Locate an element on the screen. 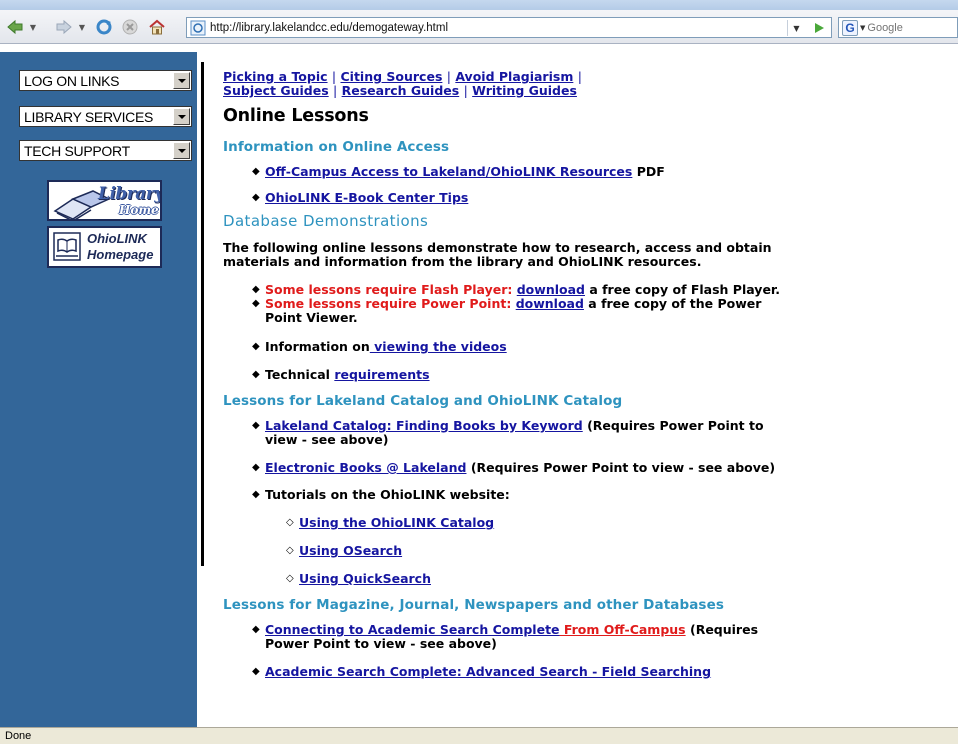  stop-button is located at coordinates (130, 27).